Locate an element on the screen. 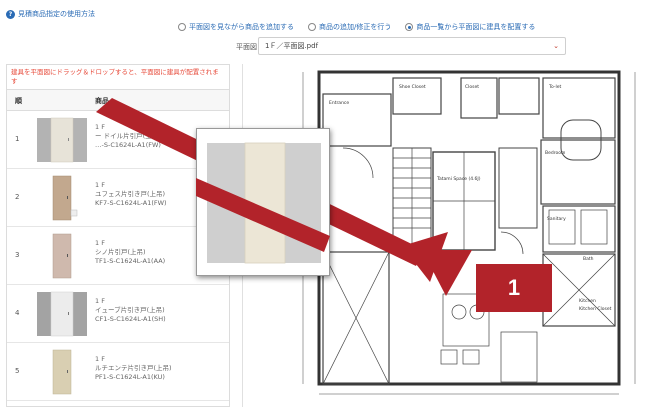 Image resolution: width=662 pixels, height=407 pixels. radio-label: 商品一覧から平面図に建具を配置する is located at coordinates (476, 27).